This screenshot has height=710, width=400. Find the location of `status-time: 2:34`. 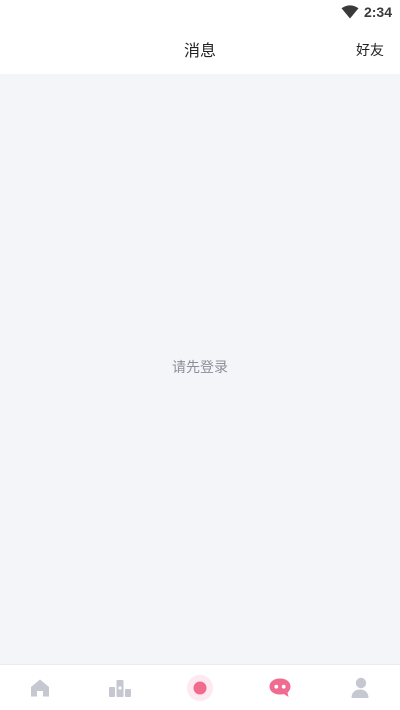

status-time: 2:34 is located at coordinates (377, 12).